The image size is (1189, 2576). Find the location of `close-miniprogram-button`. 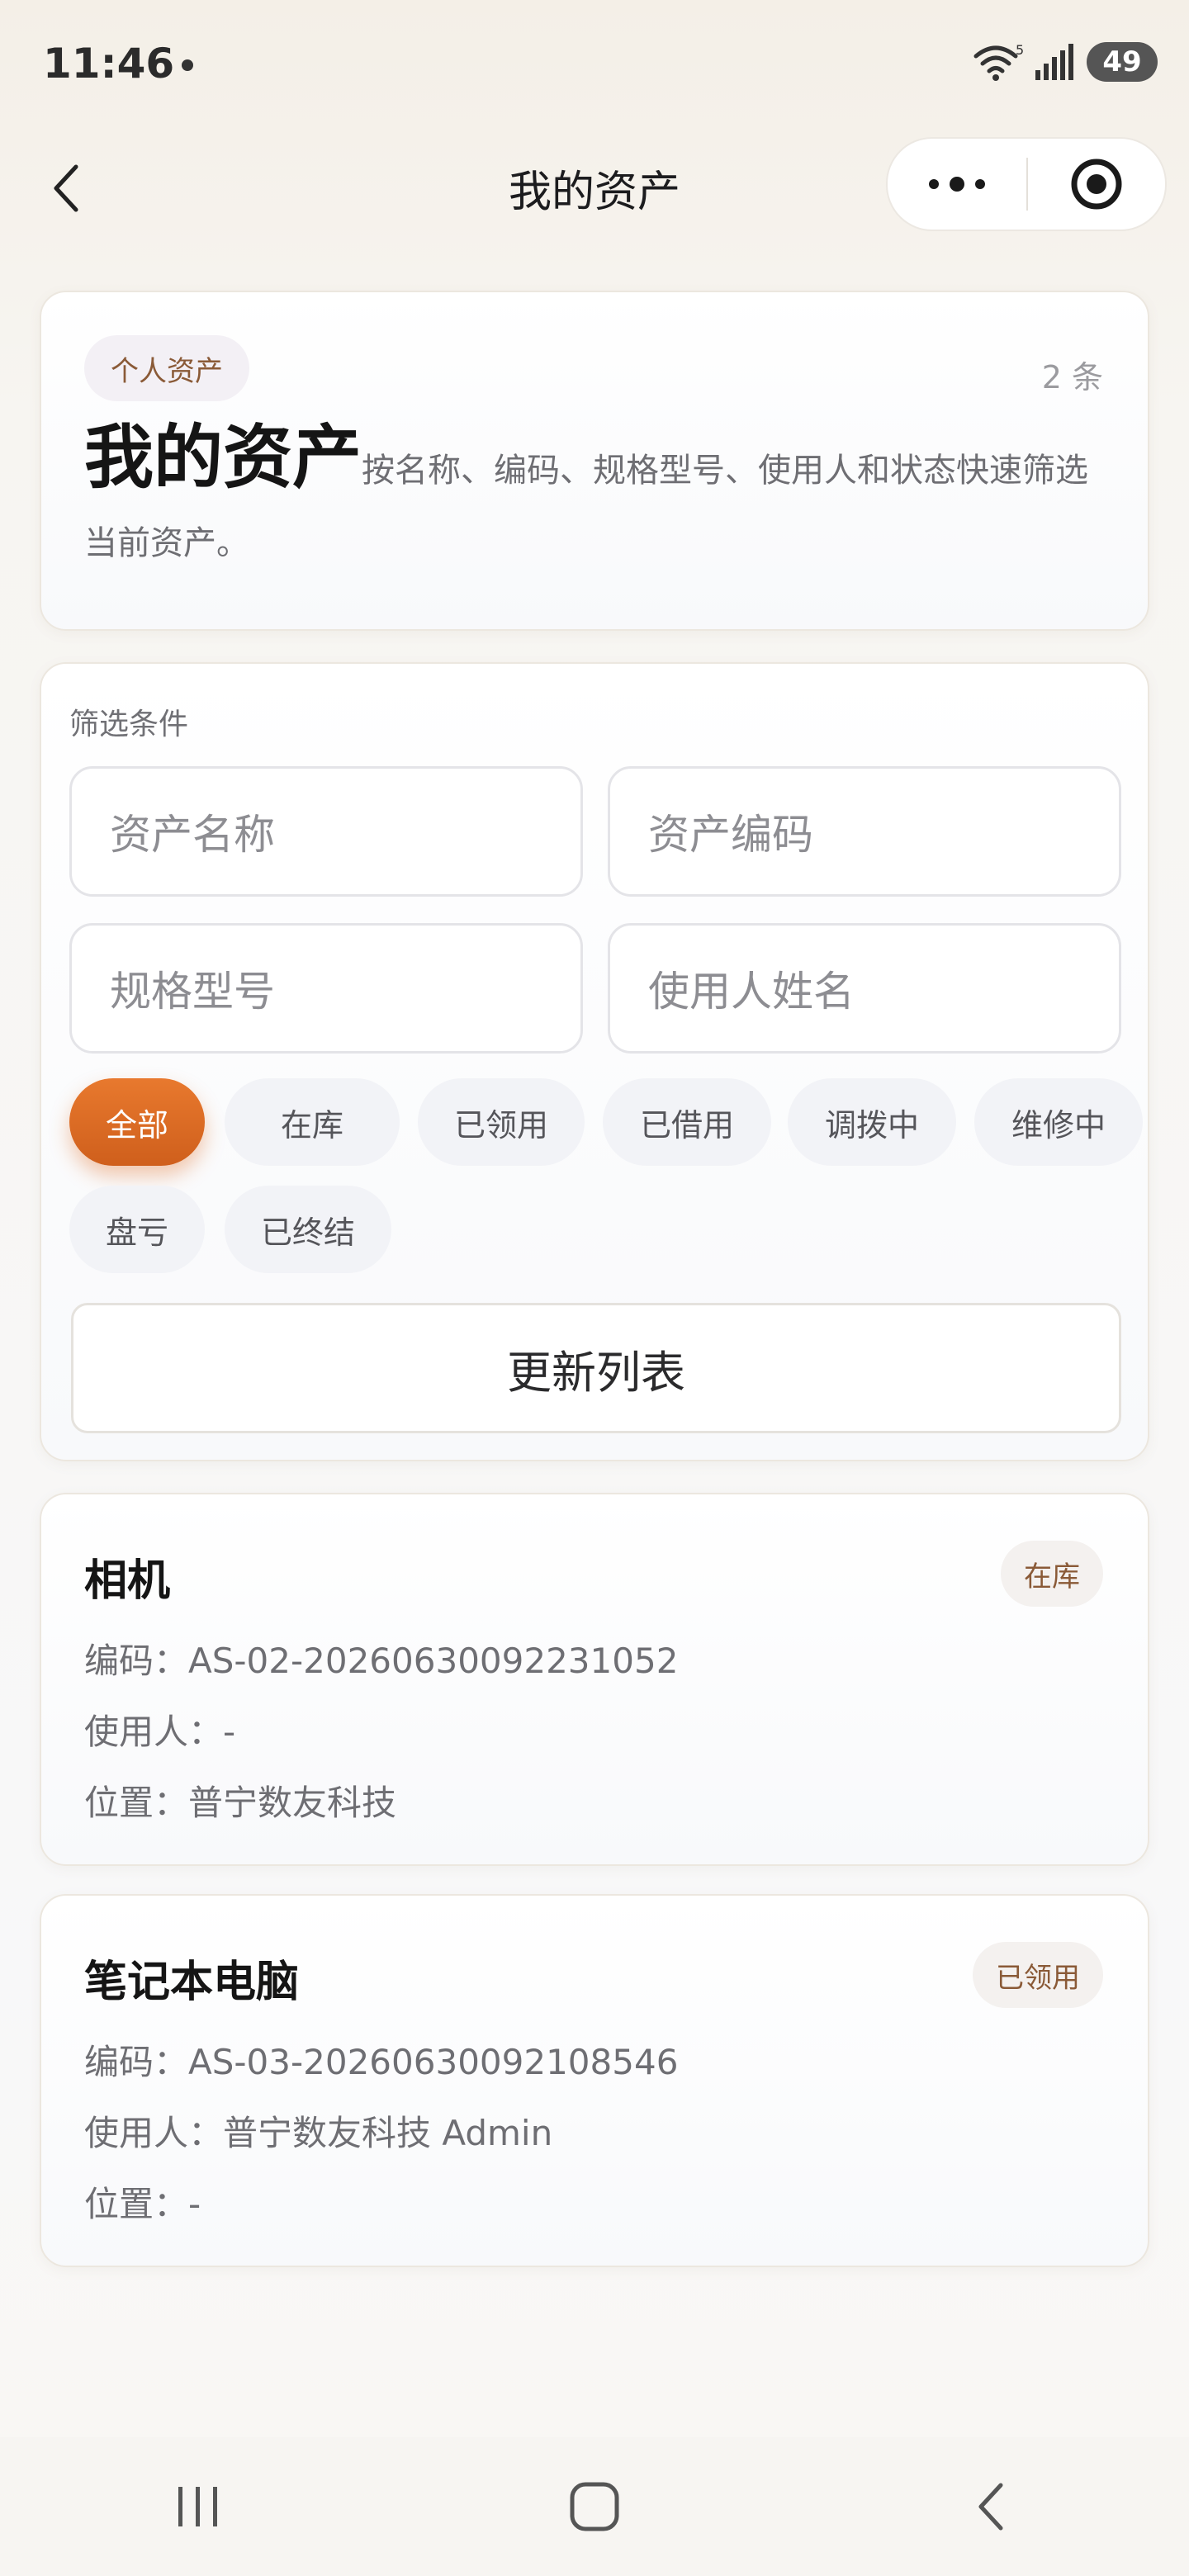

close-miniprogram-button is located at coordinates (1096, 184).